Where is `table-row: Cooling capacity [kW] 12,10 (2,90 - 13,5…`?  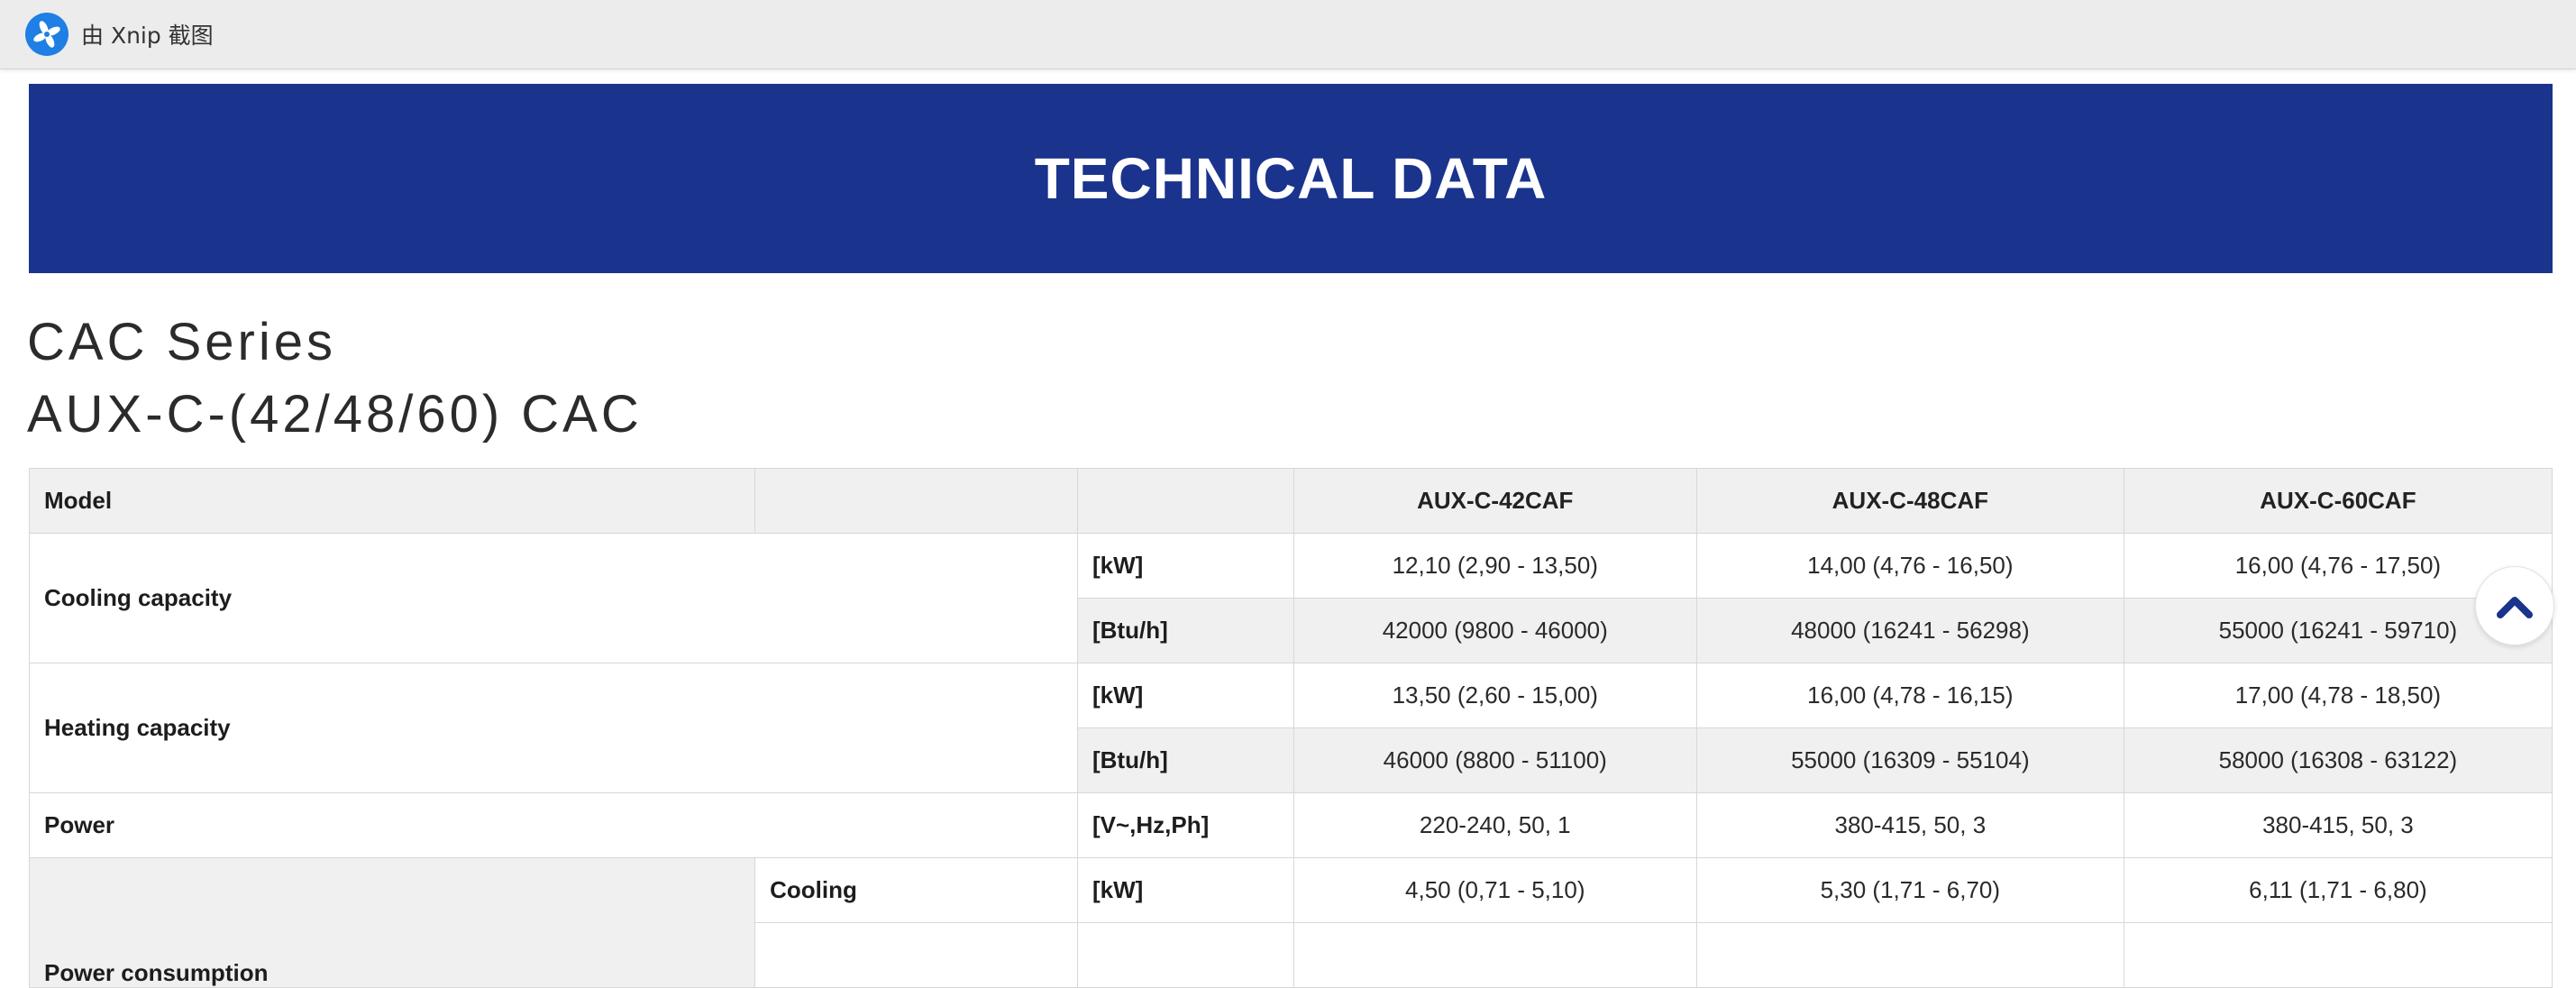 table-row: Cooling capacity [kW] 12,10 (2,90 - 13,5… is located at coordinates (1291, 598).